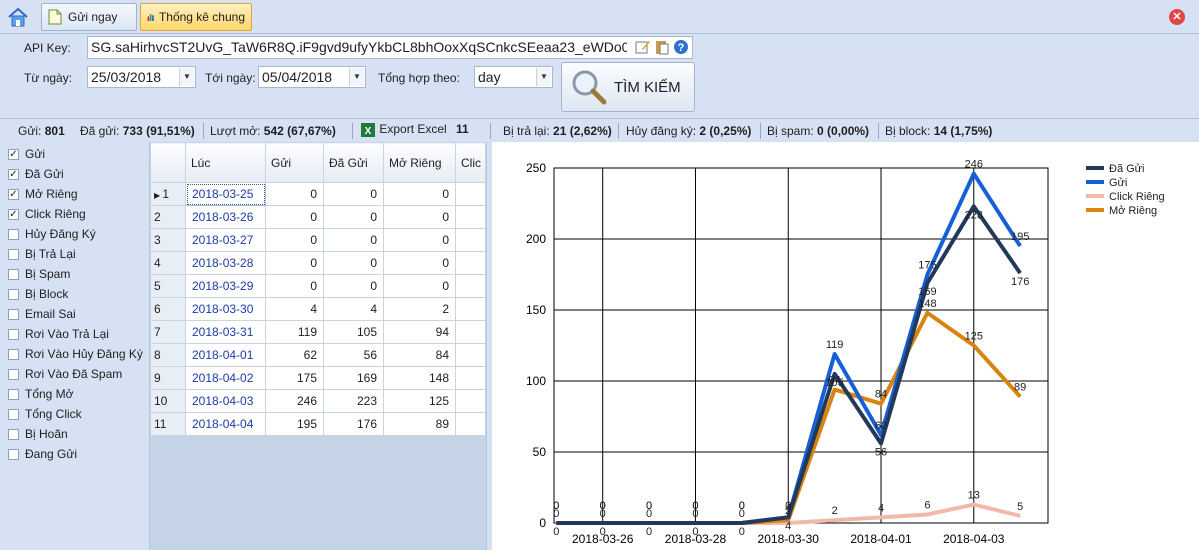  I want to click on home-icon, so click(18, 17).